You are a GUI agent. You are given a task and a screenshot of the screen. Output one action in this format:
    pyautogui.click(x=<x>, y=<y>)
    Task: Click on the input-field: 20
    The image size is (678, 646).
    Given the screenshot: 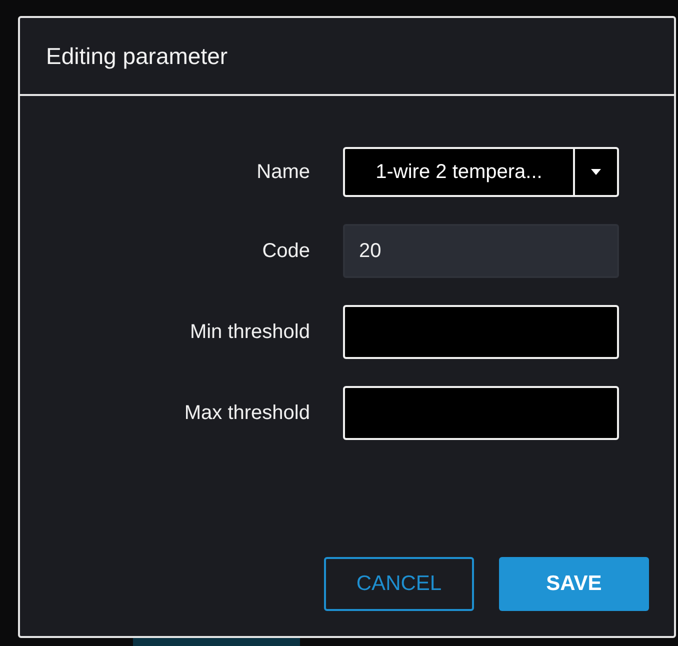 What is the action you would take?
    pyautogui.click(x=481, y=251)
    